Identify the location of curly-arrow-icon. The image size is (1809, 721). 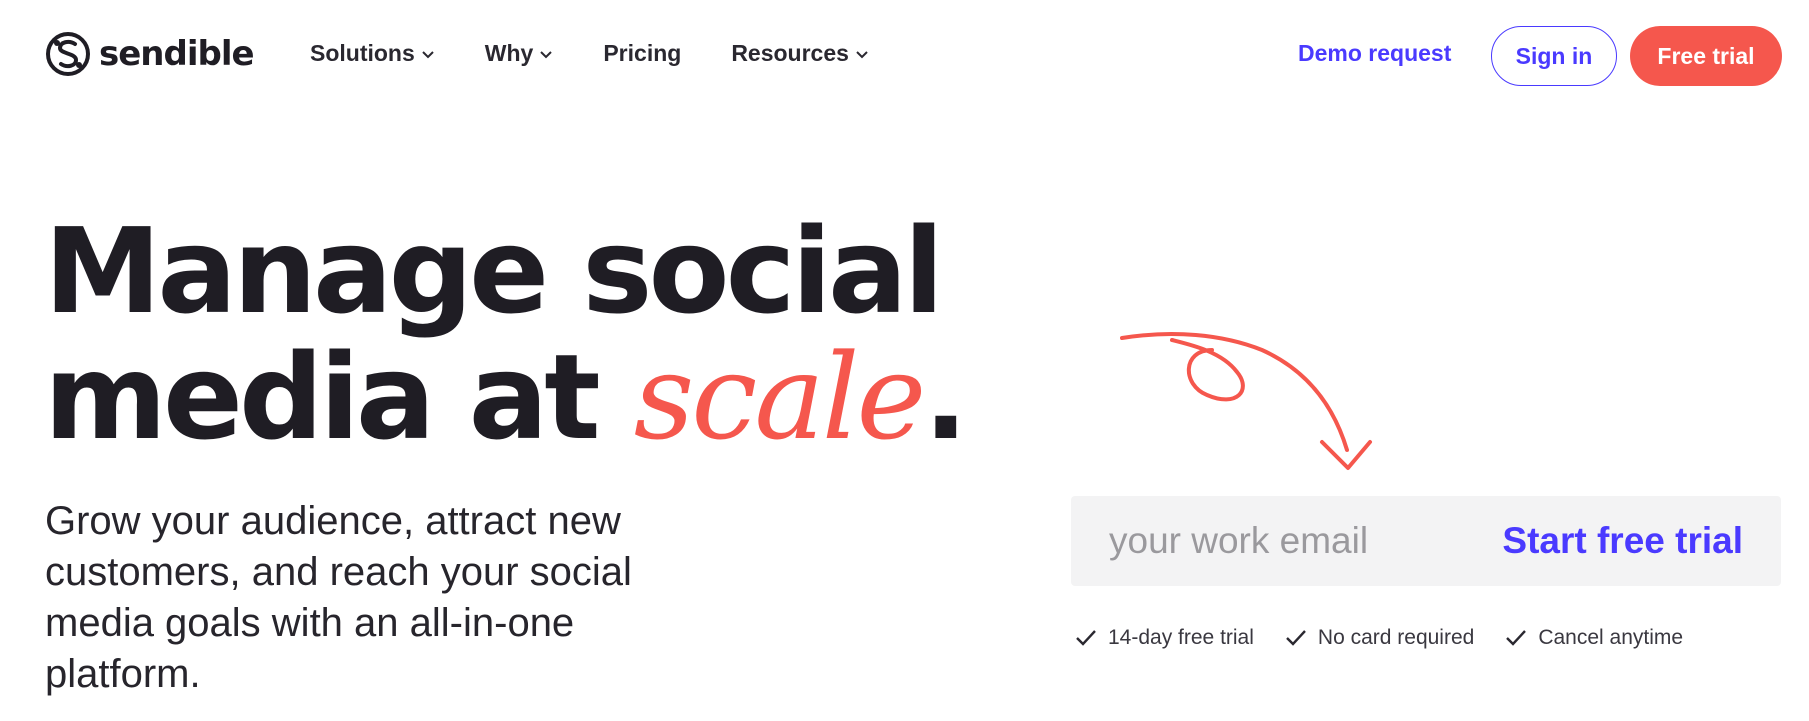
(1246, 401).